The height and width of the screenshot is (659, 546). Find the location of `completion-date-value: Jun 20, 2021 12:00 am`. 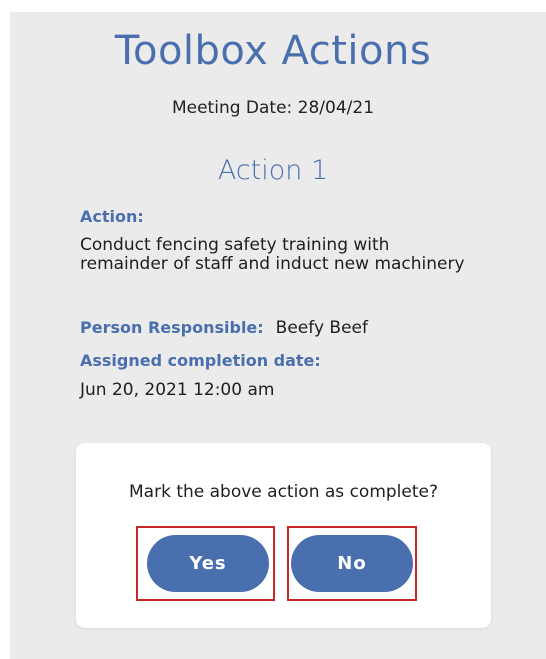

completion-date-value: Jun 20, 2021 12:00 am is located at coordinates (177, 390).